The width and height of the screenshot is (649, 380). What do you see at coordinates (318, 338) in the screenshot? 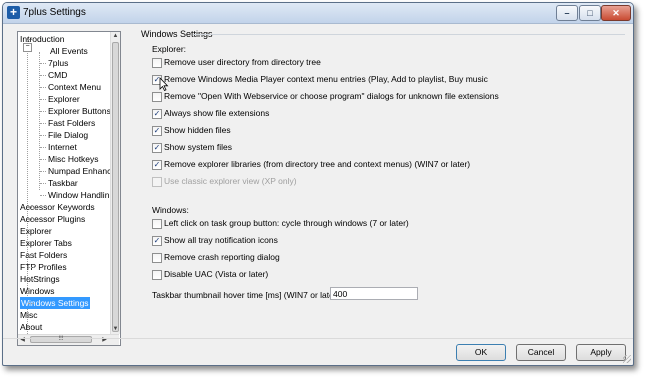
I see `button-bar-divider` at bounding box center [318, 338].